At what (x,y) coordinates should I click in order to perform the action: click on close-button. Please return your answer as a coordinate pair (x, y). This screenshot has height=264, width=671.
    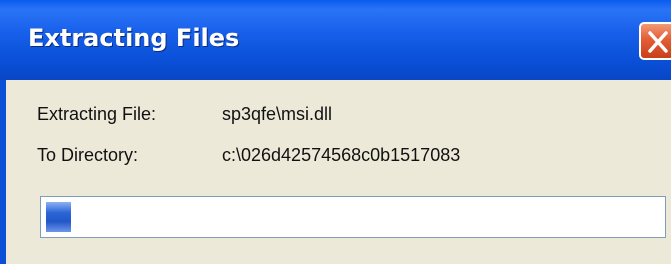
    Looking at the image, I should click on (655, 41).